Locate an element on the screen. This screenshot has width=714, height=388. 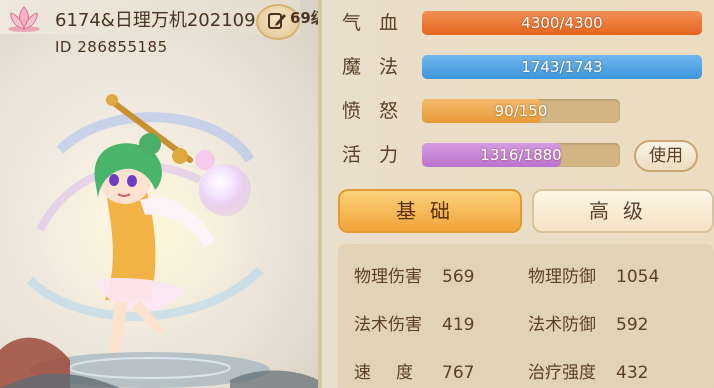
attribute-value: 569 is located at coordinates (458, 277).